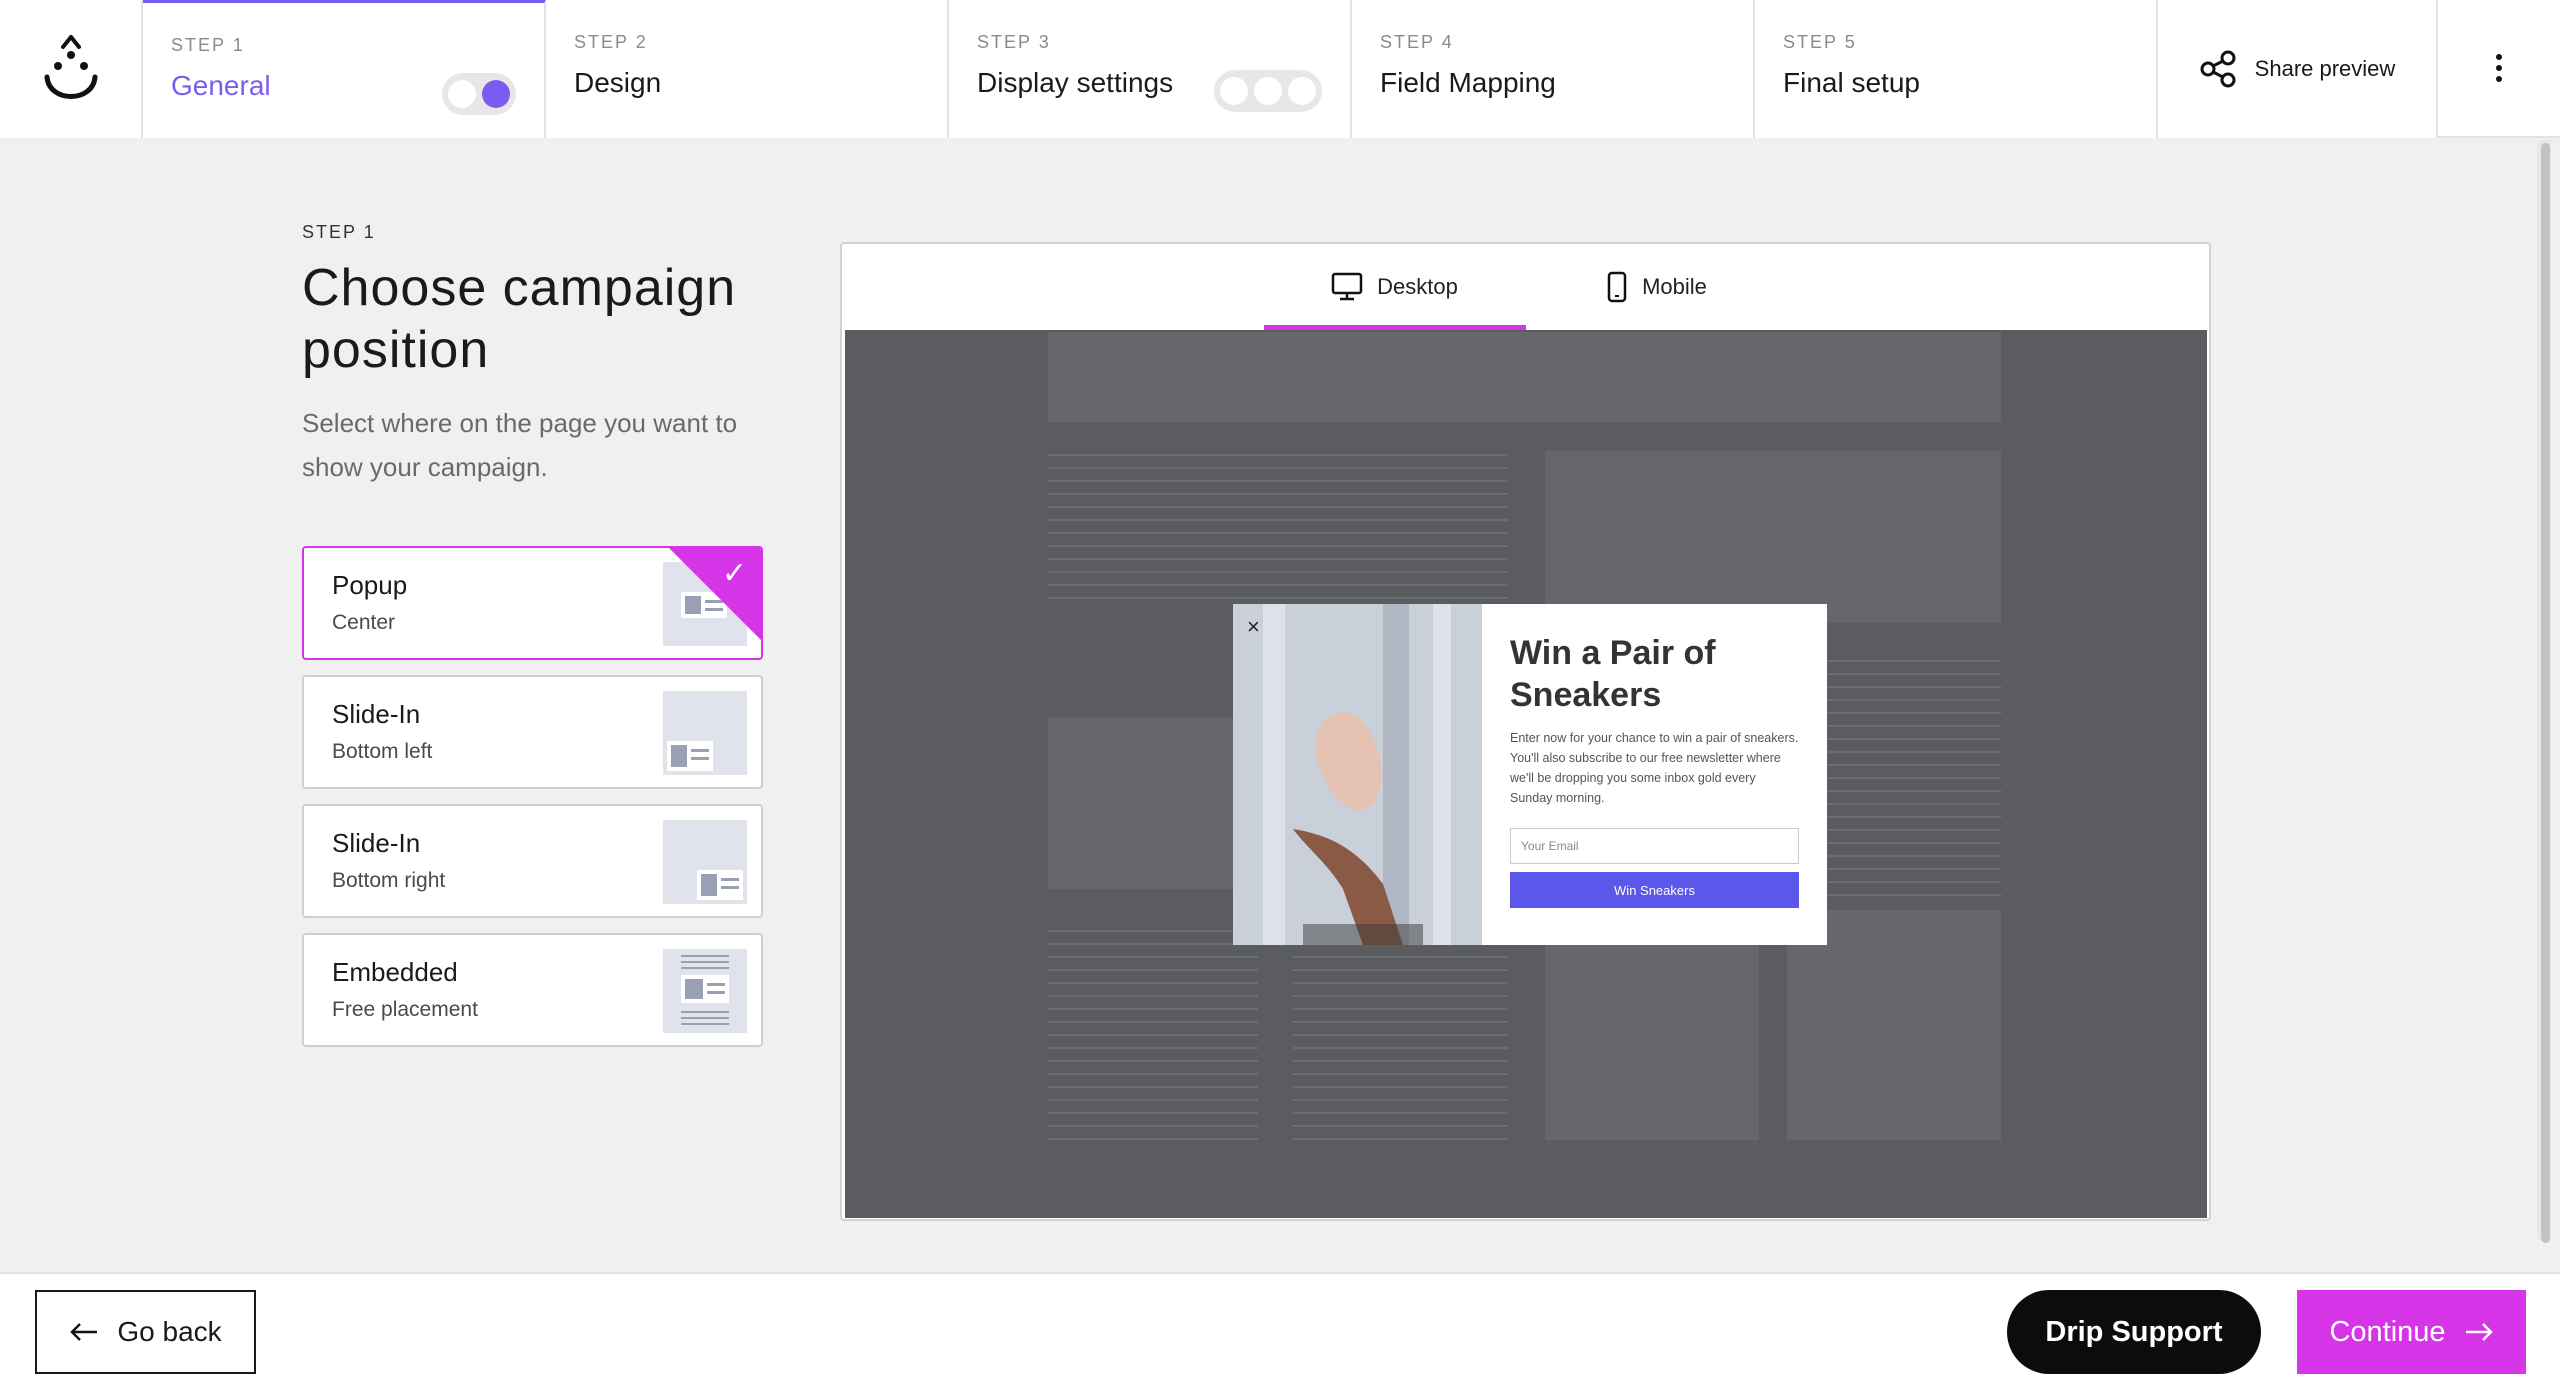  I want to click on slide-in-right-thumbnail, so click(705, 862).